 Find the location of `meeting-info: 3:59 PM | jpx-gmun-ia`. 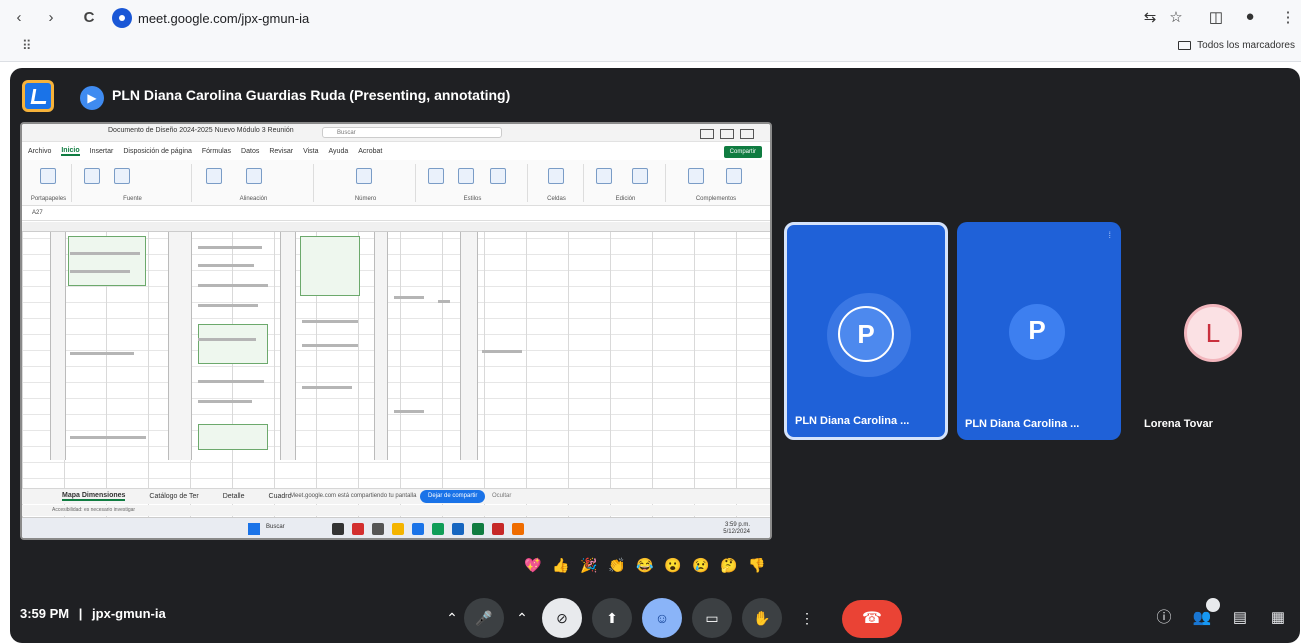

meeting-info: 3:59 PM | jpx-gmun-ia is located at coordinates (93, 613).